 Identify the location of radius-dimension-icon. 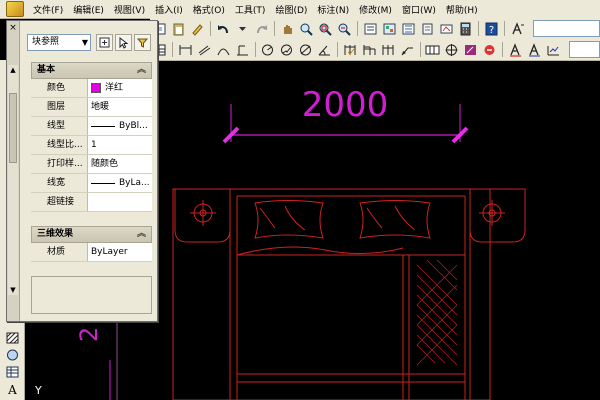
(267, 49).